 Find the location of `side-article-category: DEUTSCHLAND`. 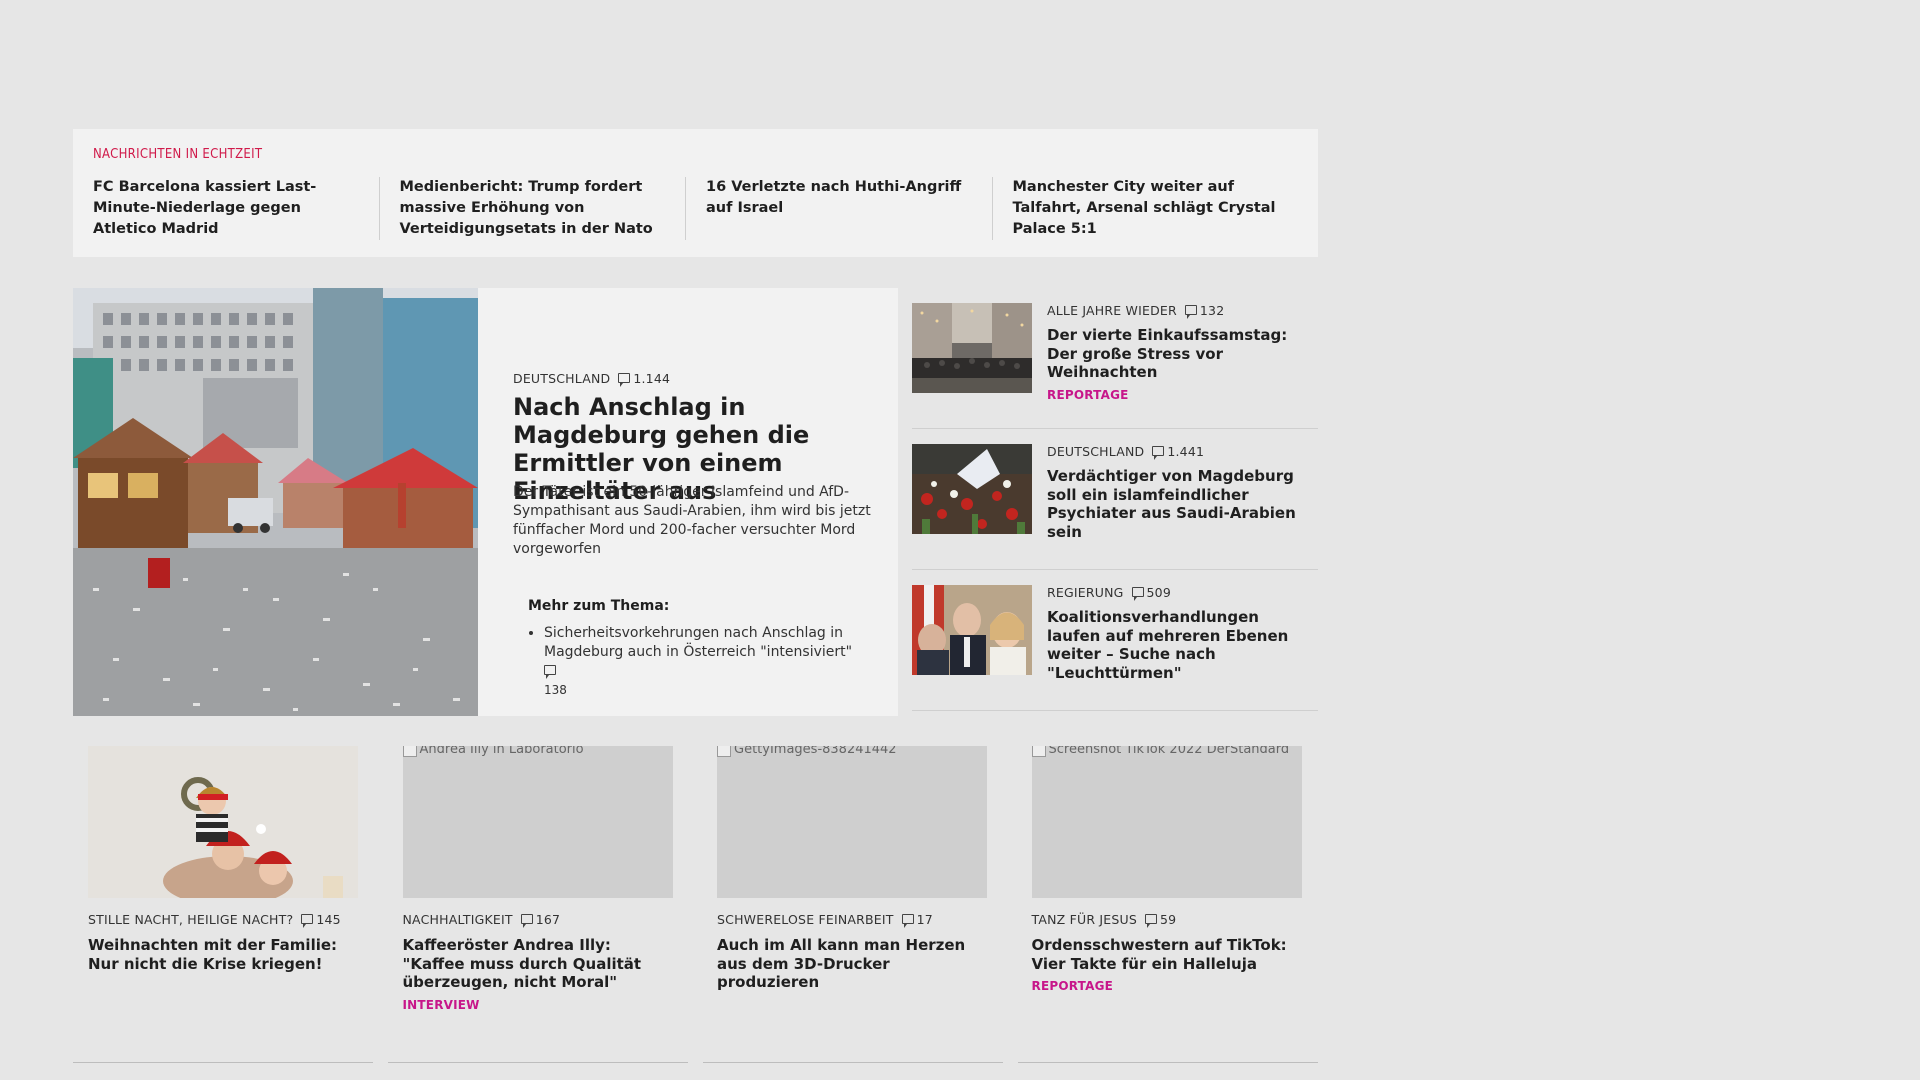

side-article-category: DEUTSCHLAND is located at coordinates (1095, 451).